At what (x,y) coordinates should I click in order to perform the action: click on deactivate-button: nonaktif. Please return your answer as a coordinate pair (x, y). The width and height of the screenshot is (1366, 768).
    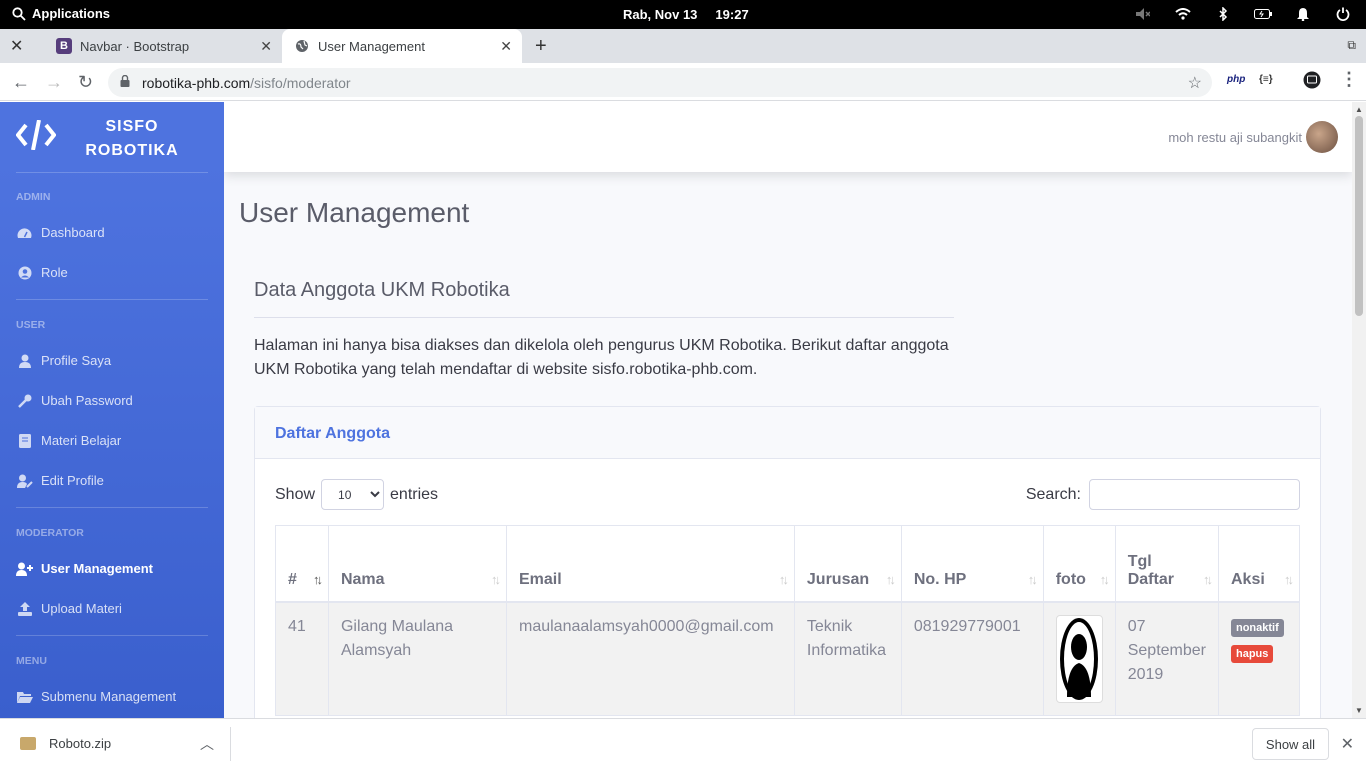
    Looking at the image, I should click on (1257, 627).